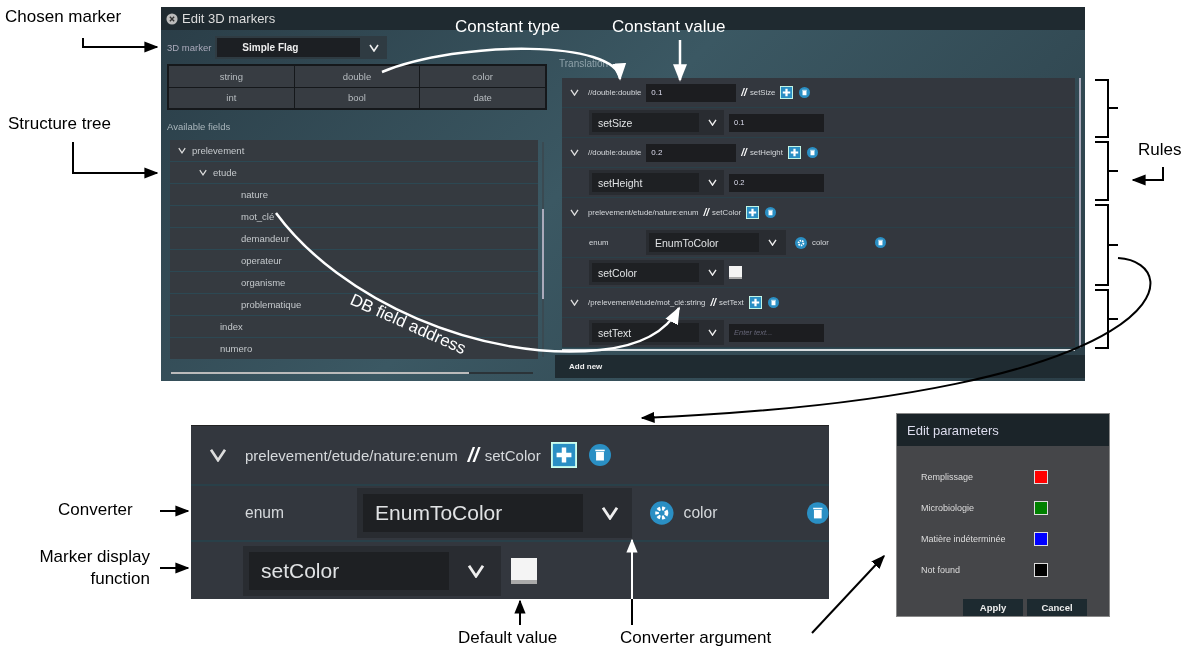  What do you see at coordinates (656, 332) in the screenshot?
I see `function-dropdown: setText` at bounding box center [656, 332].